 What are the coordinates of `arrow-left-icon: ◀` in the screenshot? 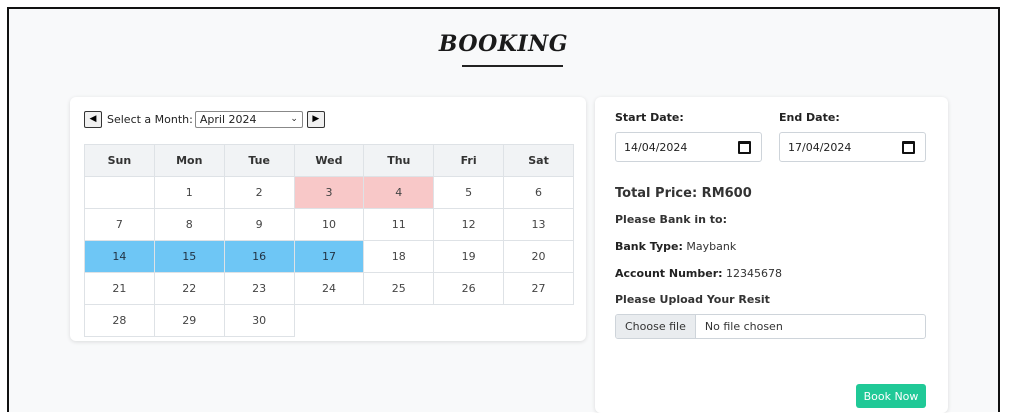 It's located at (93, 119).